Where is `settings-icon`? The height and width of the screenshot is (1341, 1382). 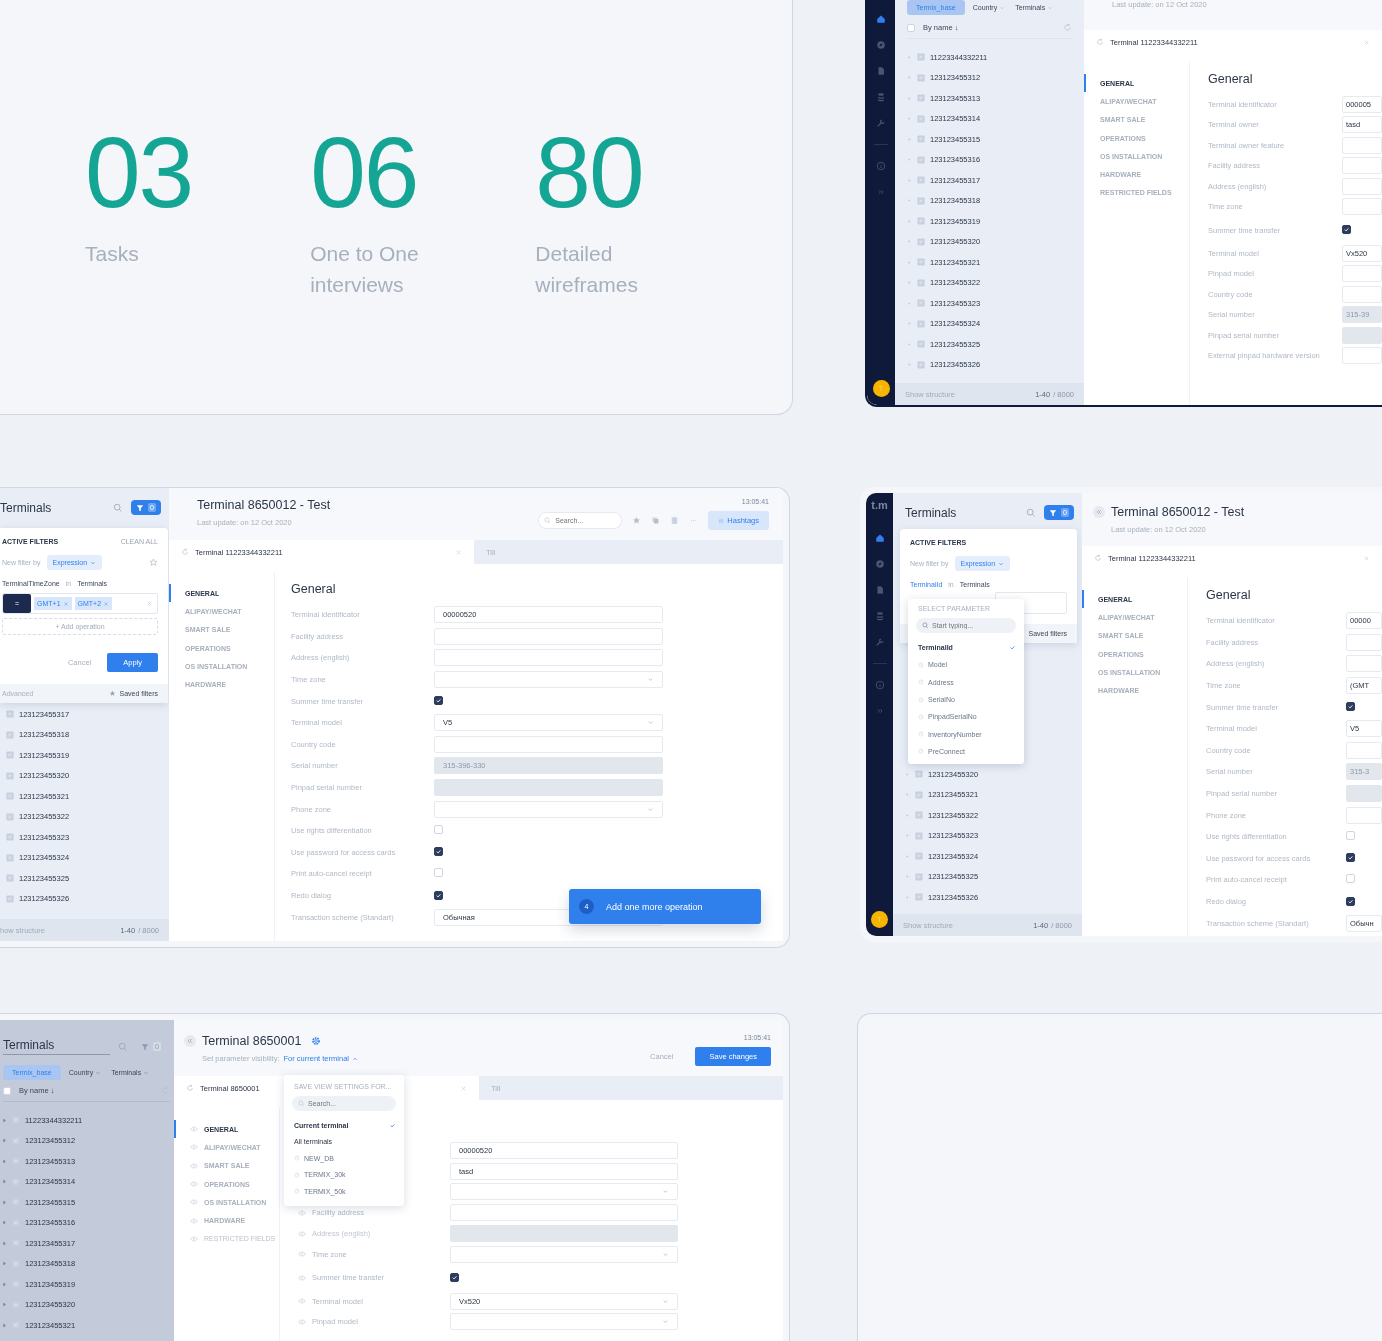
settings-icon is located at coordinates (316, 1041).